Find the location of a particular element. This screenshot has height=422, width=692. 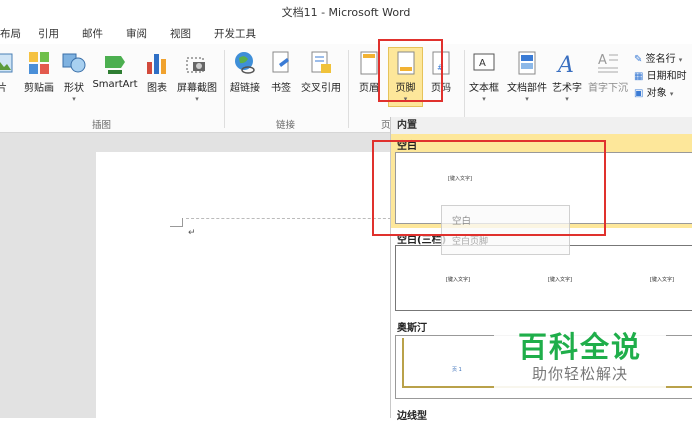

page-number-text: 页 1 is located at coordinates (457, 370).